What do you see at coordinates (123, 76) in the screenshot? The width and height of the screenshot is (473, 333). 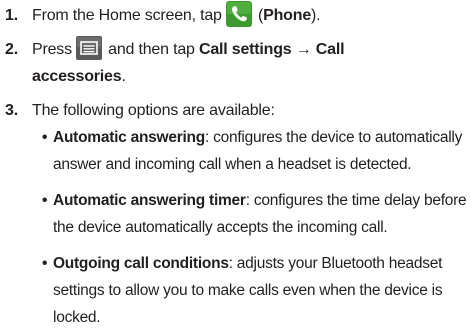 I see `step-2-text-after: .` at bounding box center [123, 76].